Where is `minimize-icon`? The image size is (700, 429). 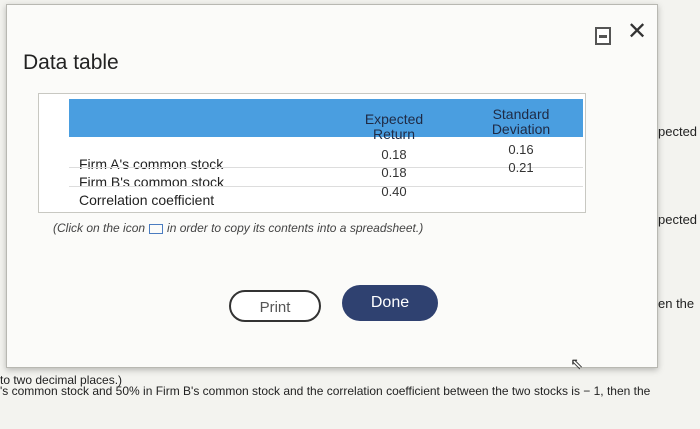
minimize-icon is located at coordinates (603, 36).